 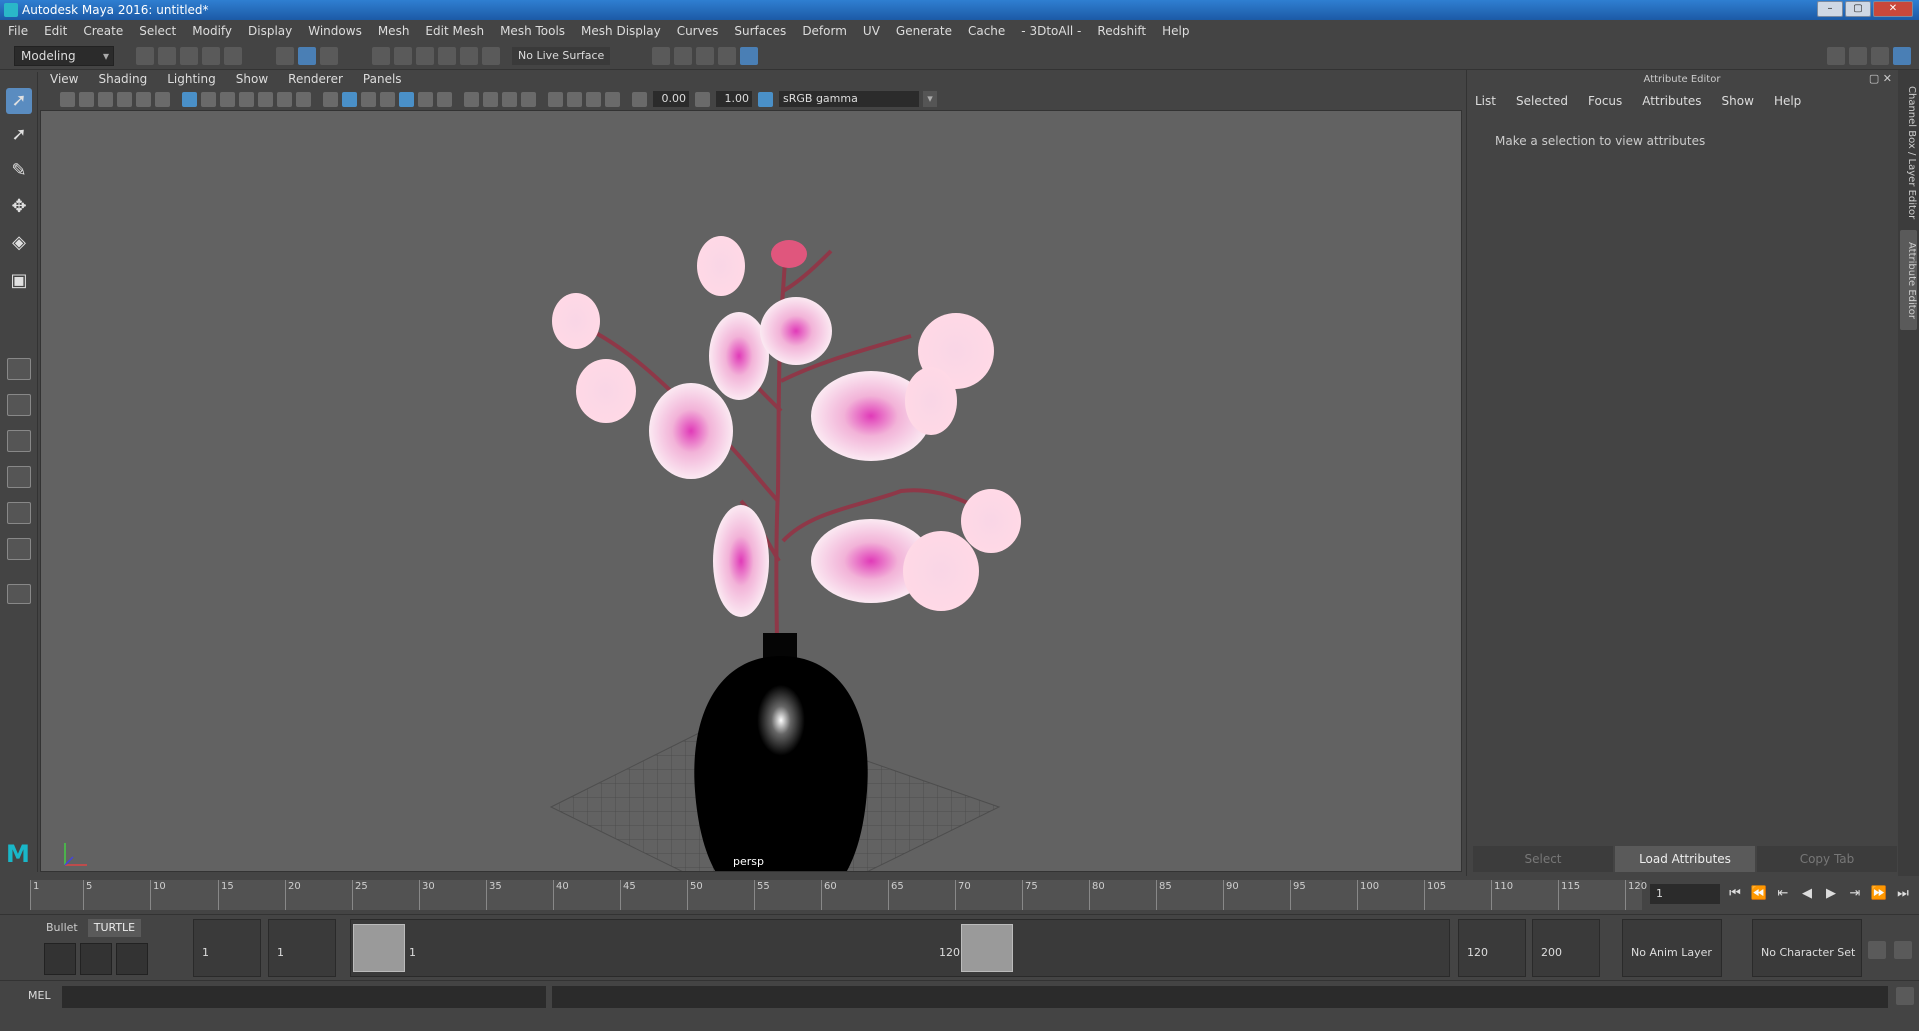 What do you see at coordinates (19, 369) in the screenshot?
I see `single-perspective-layout-icon` at bounding box center [19, 369].